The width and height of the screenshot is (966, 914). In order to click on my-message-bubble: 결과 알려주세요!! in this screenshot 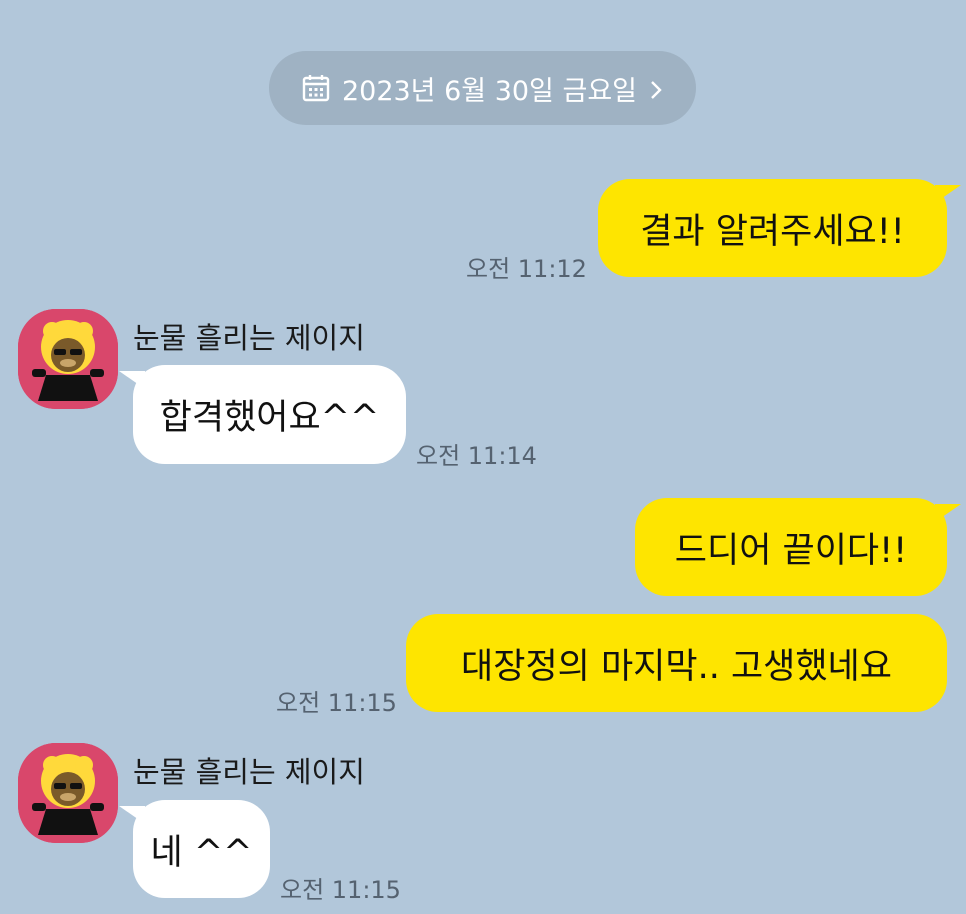, I will do `click(779, 228)`.